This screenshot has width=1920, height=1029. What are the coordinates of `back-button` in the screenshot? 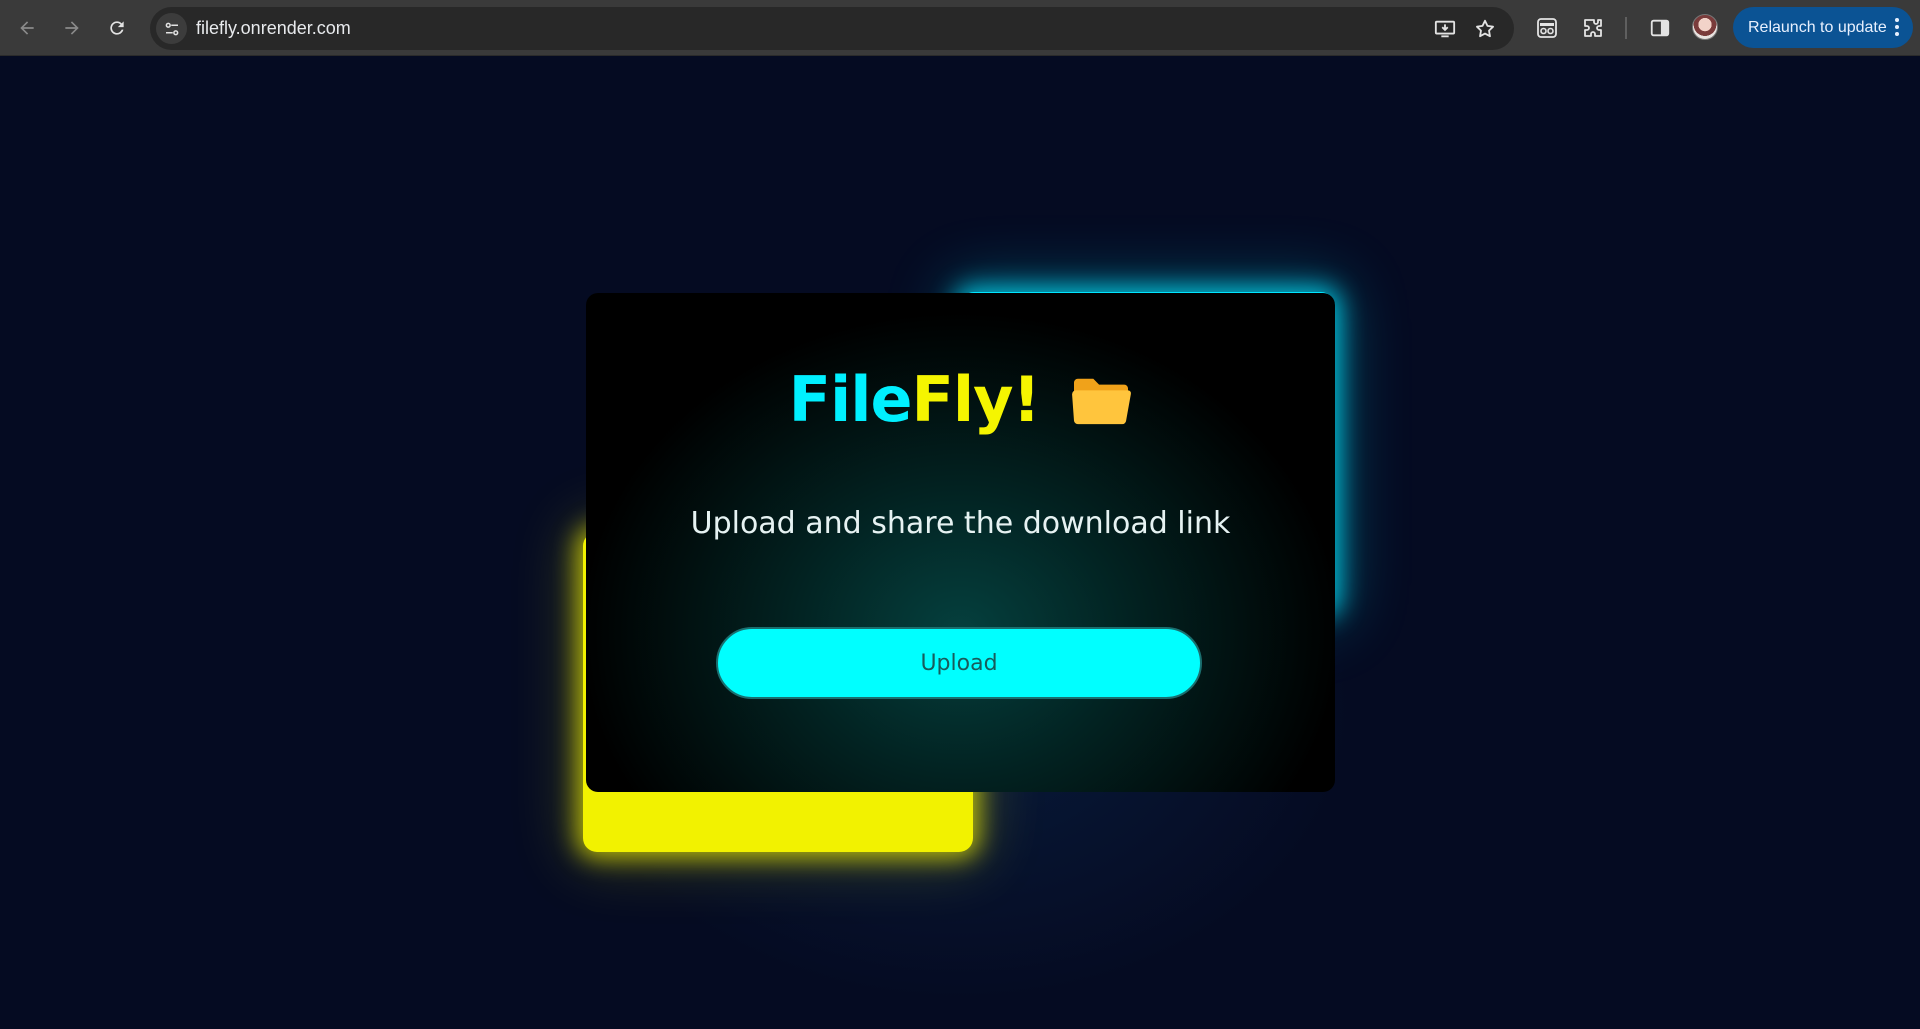 It's located at (27, 28).